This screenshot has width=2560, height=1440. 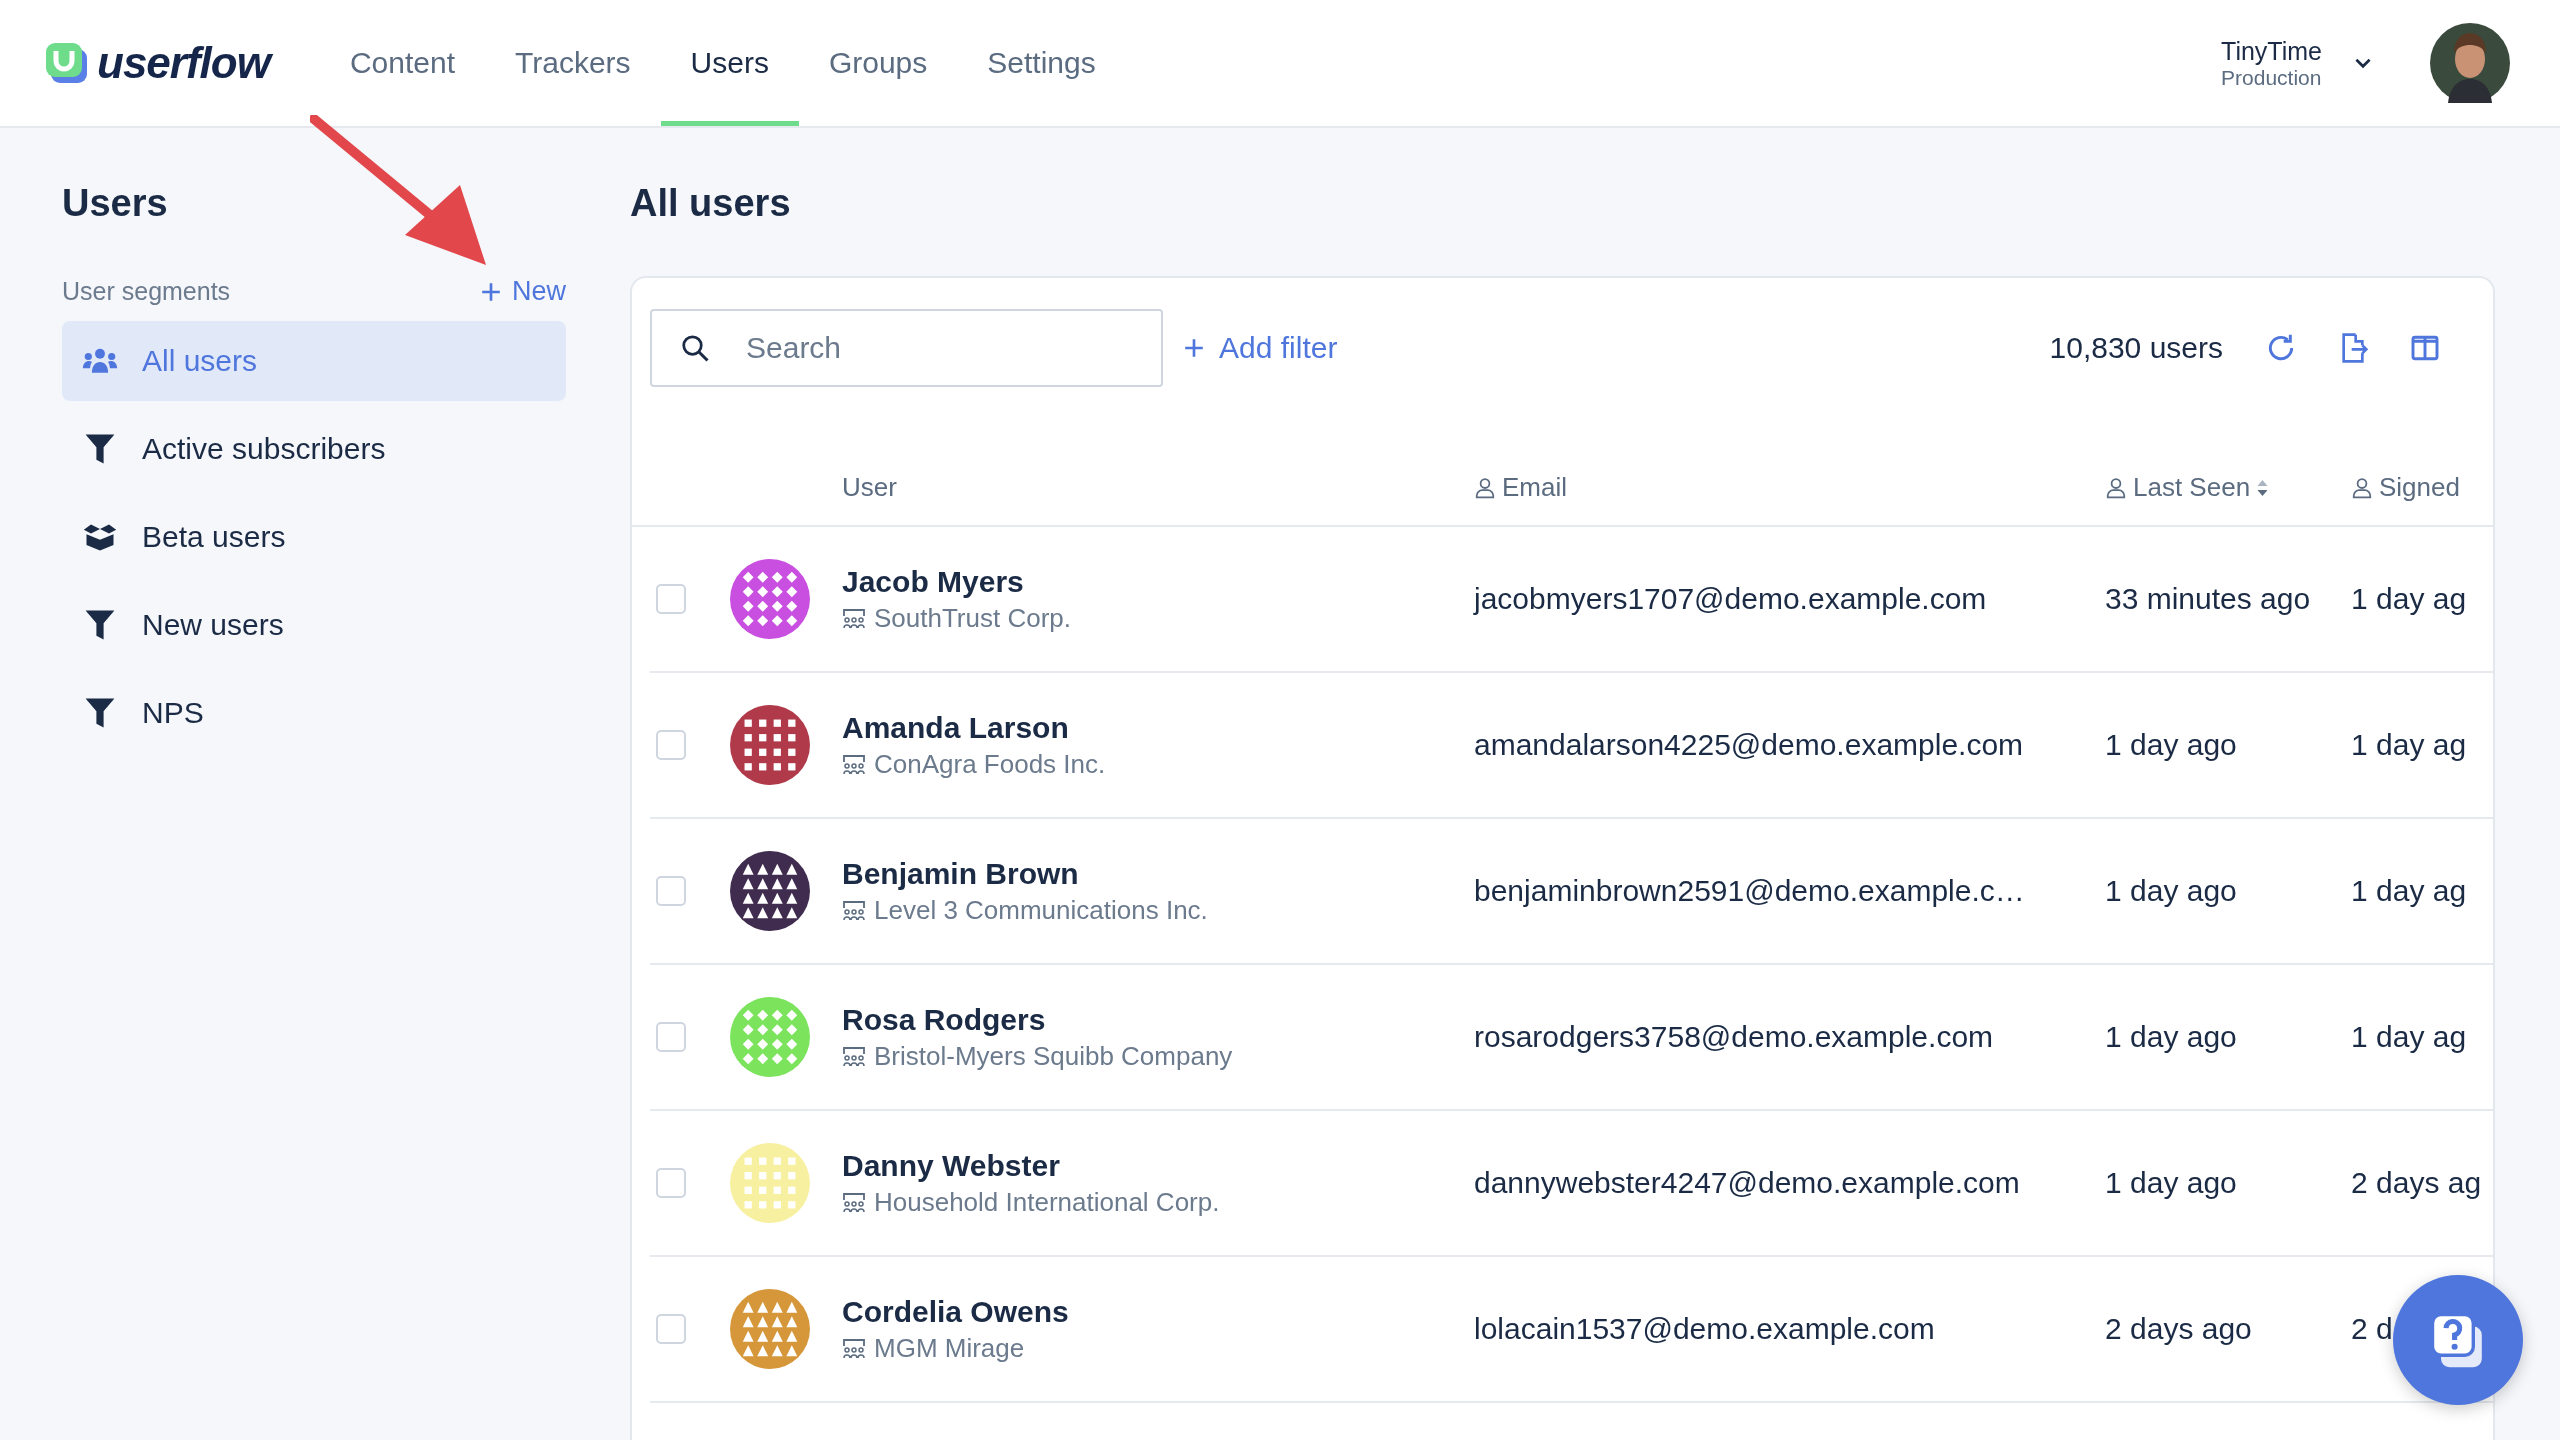 I want to click on nav-tab: Users, so click(x=729, y=63).